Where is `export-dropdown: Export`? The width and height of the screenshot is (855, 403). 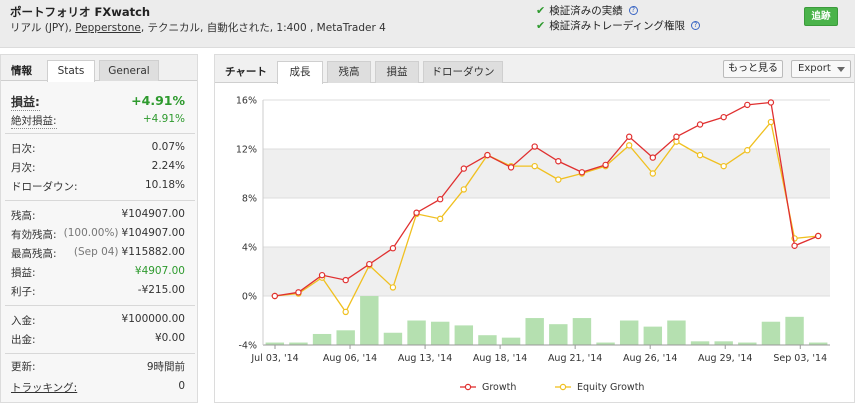
export-dropdown: Export is located at coordinates (821, 69).